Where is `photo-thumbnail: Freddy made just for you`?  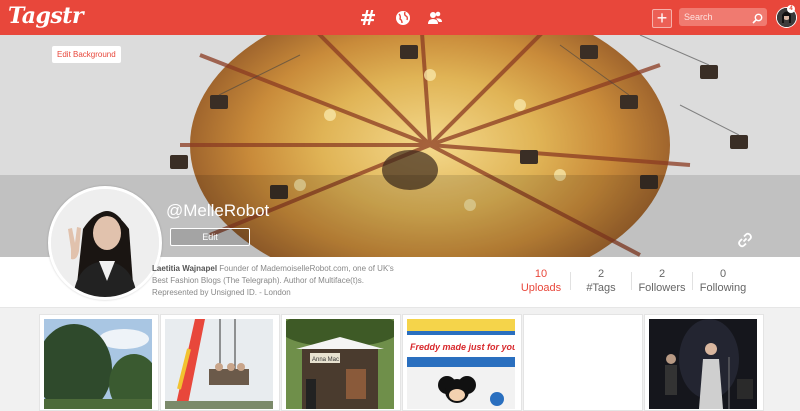
photo-thumbnail: Freddy made just for you is located at coordinates (462, 362).